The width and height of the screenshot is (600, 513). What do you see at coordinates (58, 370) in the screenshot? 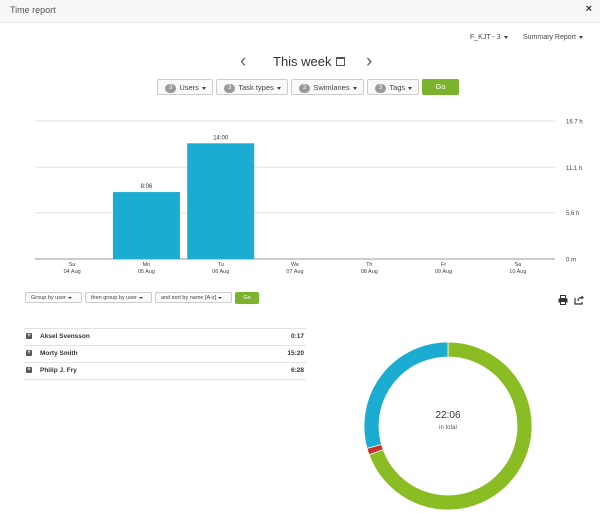
I see `user-name: Philip J. Fry` at bounding box center [58, 370].